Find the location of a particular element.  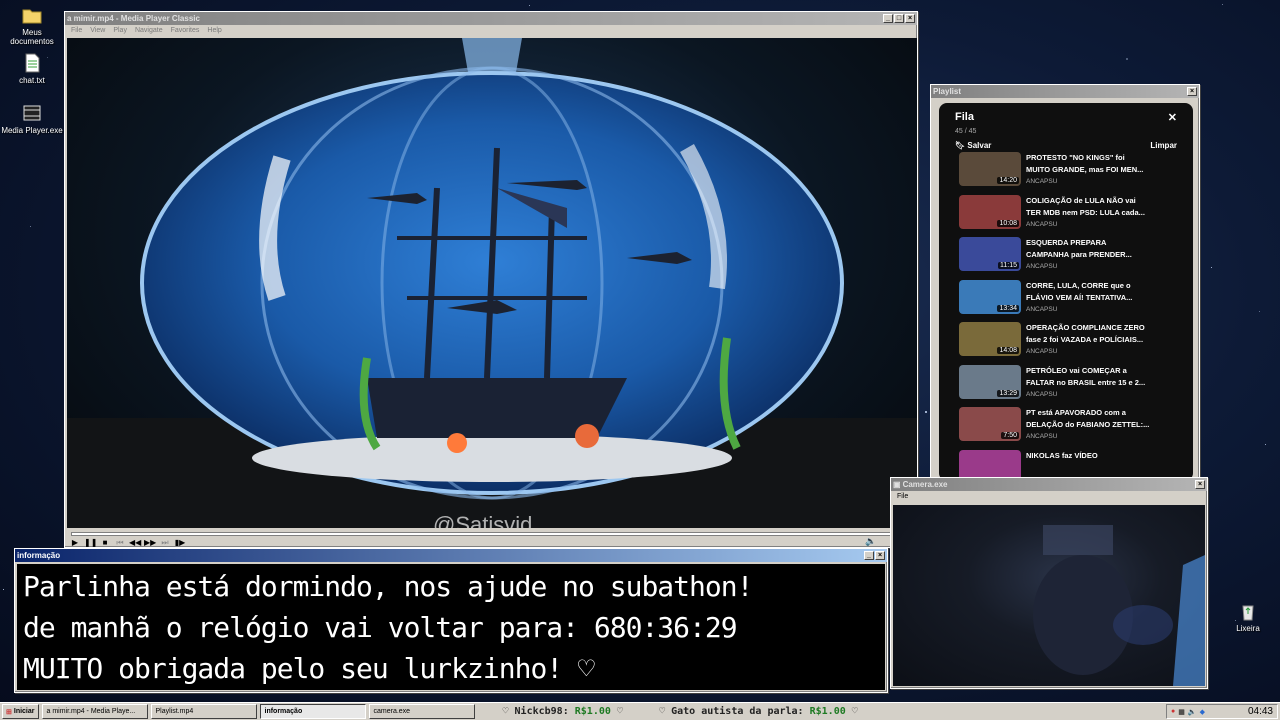

playback-controls: ▶ ❚❚ ■ ⏮ ◀◀ ▶▶ ⏭ ▮▶ is located at coordinates (127, 543).